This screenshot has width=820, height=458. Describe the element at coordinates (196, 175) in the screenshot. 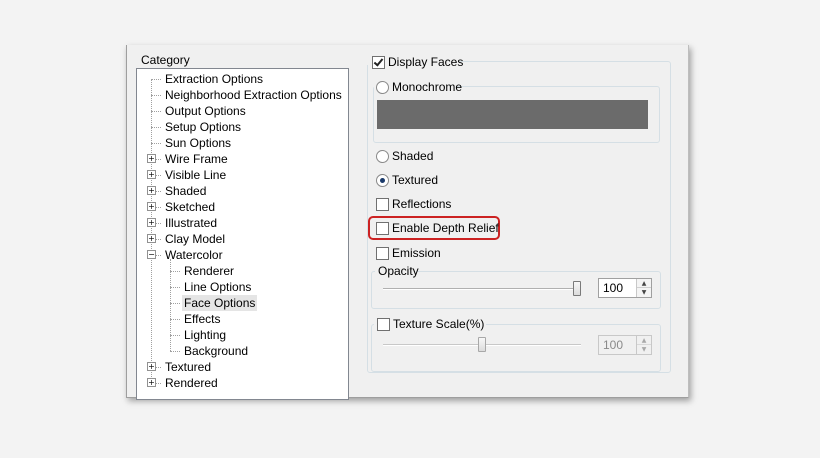

I see `tree-item-label: Visible Line` at that location.